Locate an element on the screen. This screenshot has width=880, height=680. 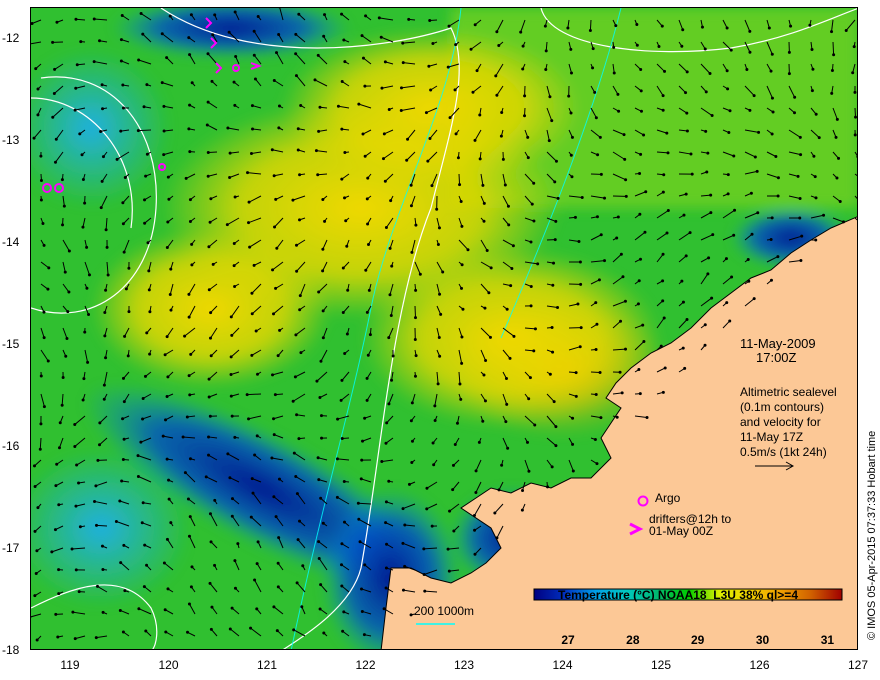
lon-tick-label: 122 is located at coordinates (365, 665).